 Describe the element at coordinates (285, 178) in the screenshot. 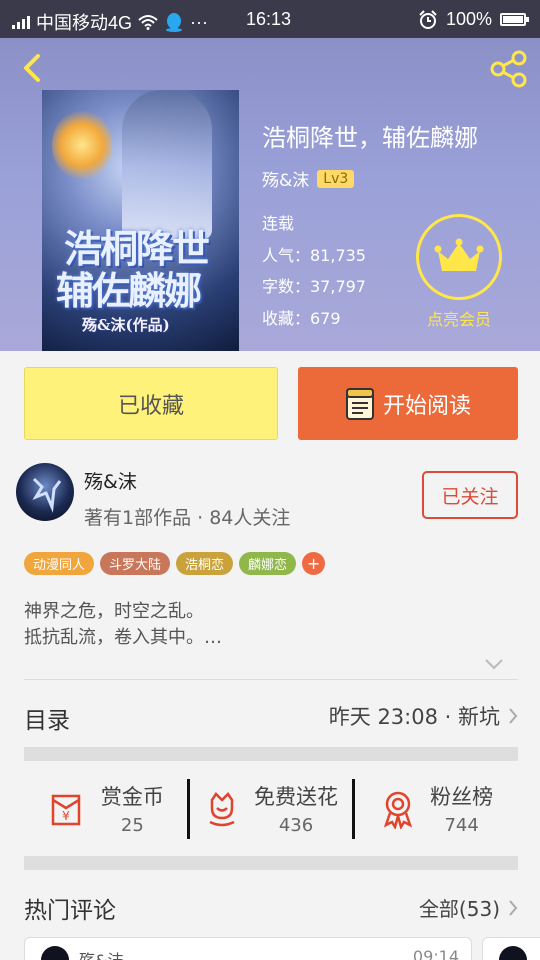

I see `book-author: 殇&沫` at that location.